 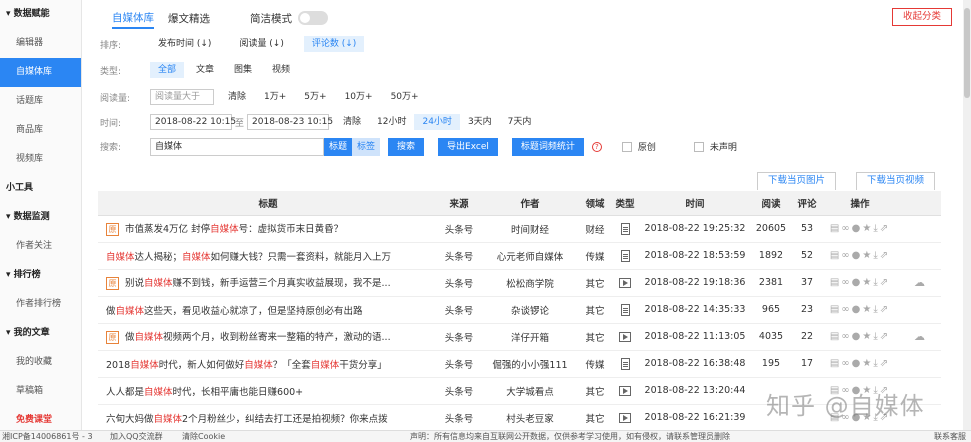 What do you see at coordinates (530, 391) in the screenshot?
I see `author-cell: 大学城看点` at bounding box center [530, 391].